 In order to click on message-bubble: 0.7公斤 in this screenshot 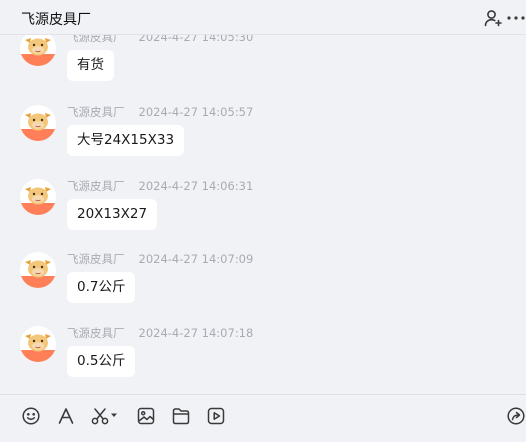, I will do `click(101, 287)`.